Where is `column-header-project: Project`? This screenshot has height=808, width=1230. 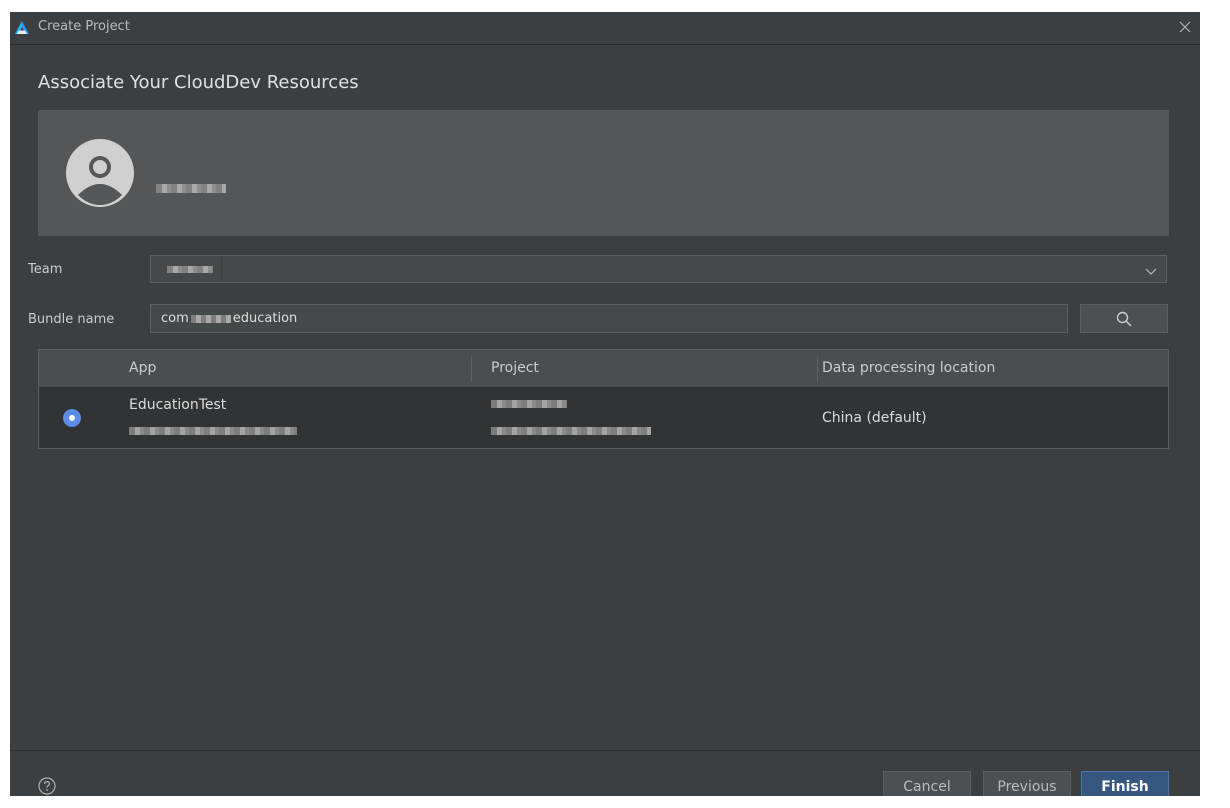
column-header-project: Project is located at coordinates (515, 368).